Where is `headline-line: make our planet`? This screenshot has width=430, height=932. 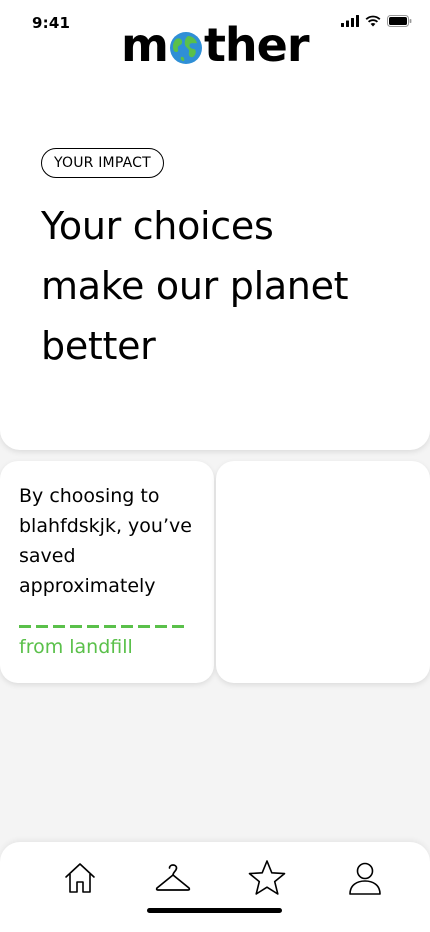 headline-line: make our planet is located at coordinates (195, 286).